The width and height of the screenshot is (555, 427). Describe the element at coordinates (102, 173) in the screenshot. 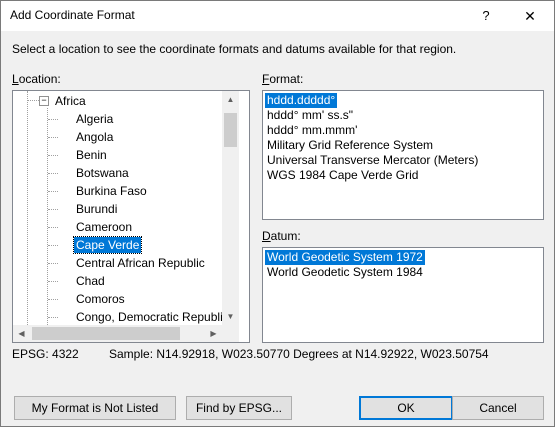

I see `tree-item-location: Botswana` at that location.